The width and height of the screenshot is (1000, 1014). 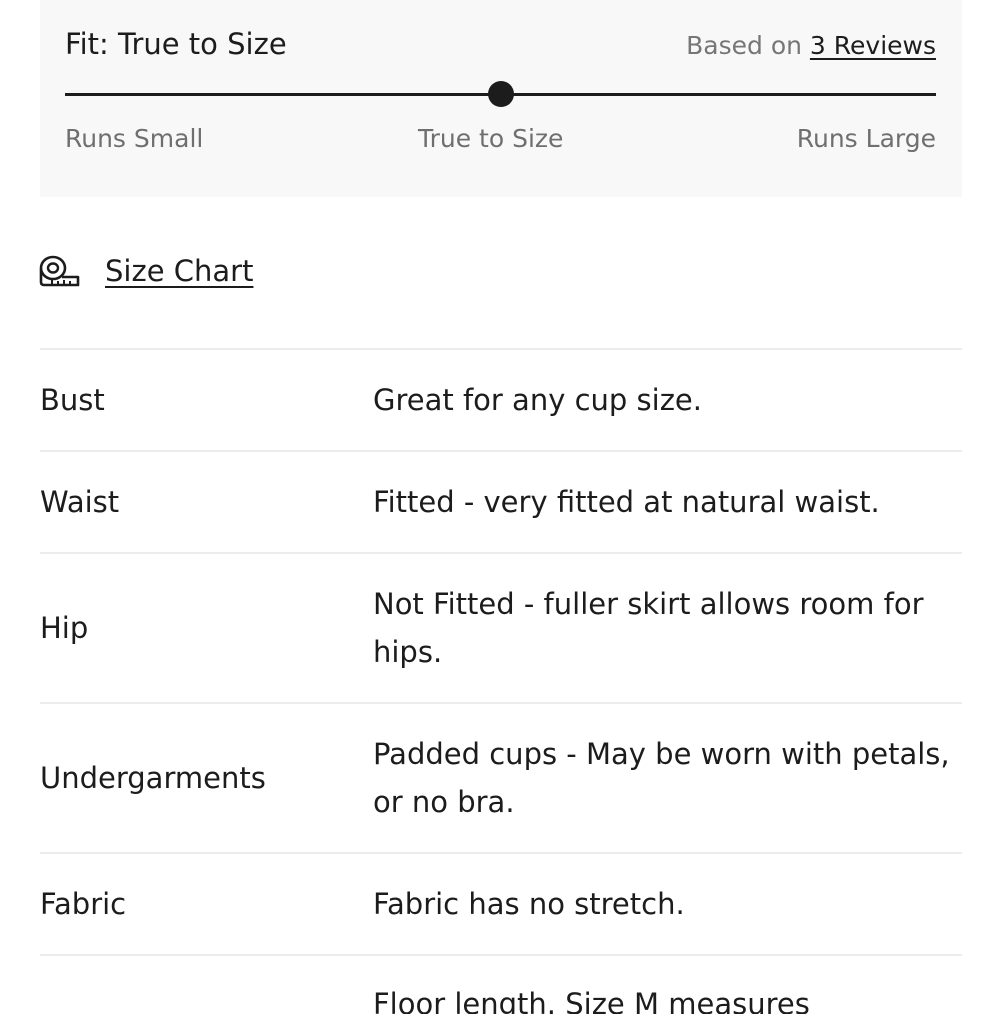 I want to click on detail-row-fabric: Fabric Fabric has no stretch., so click(x=501, y=903).